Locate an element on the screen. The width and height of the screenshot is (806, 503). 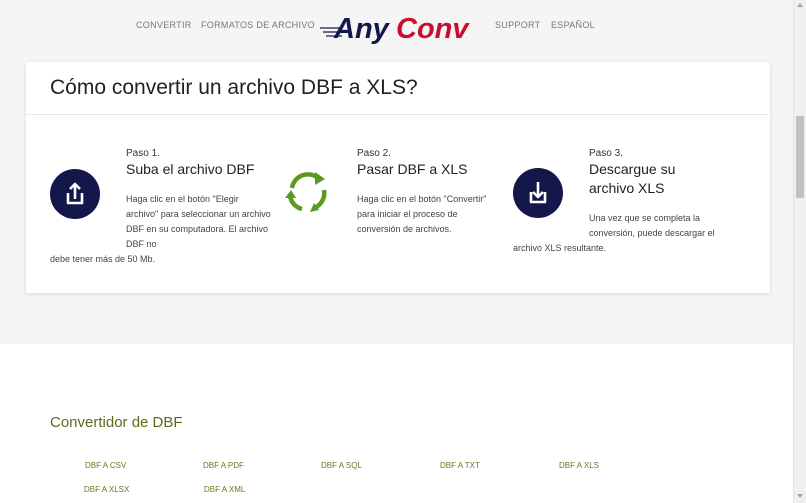
refresh-cycle-icon is located at coordinates (306, 192).